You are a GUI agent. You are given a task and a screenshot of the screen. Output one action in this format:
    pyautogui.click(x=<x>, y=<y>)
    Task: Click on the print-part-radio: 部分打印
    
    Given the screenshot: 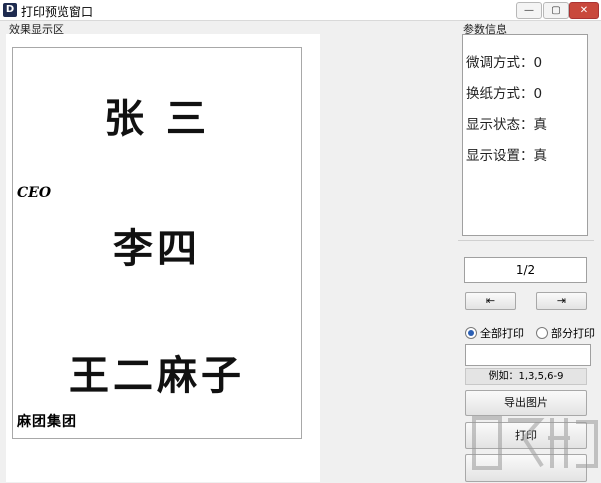 What is the action you would take?
    pyautogui.click(x=565, y=333)
    